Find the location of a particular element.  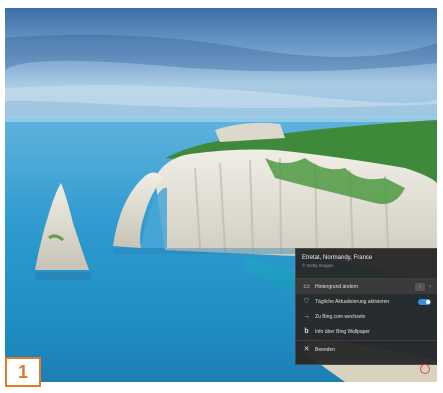

menu-item-label: Zu Bing.com wechseln is located at coordinates (340, 316).